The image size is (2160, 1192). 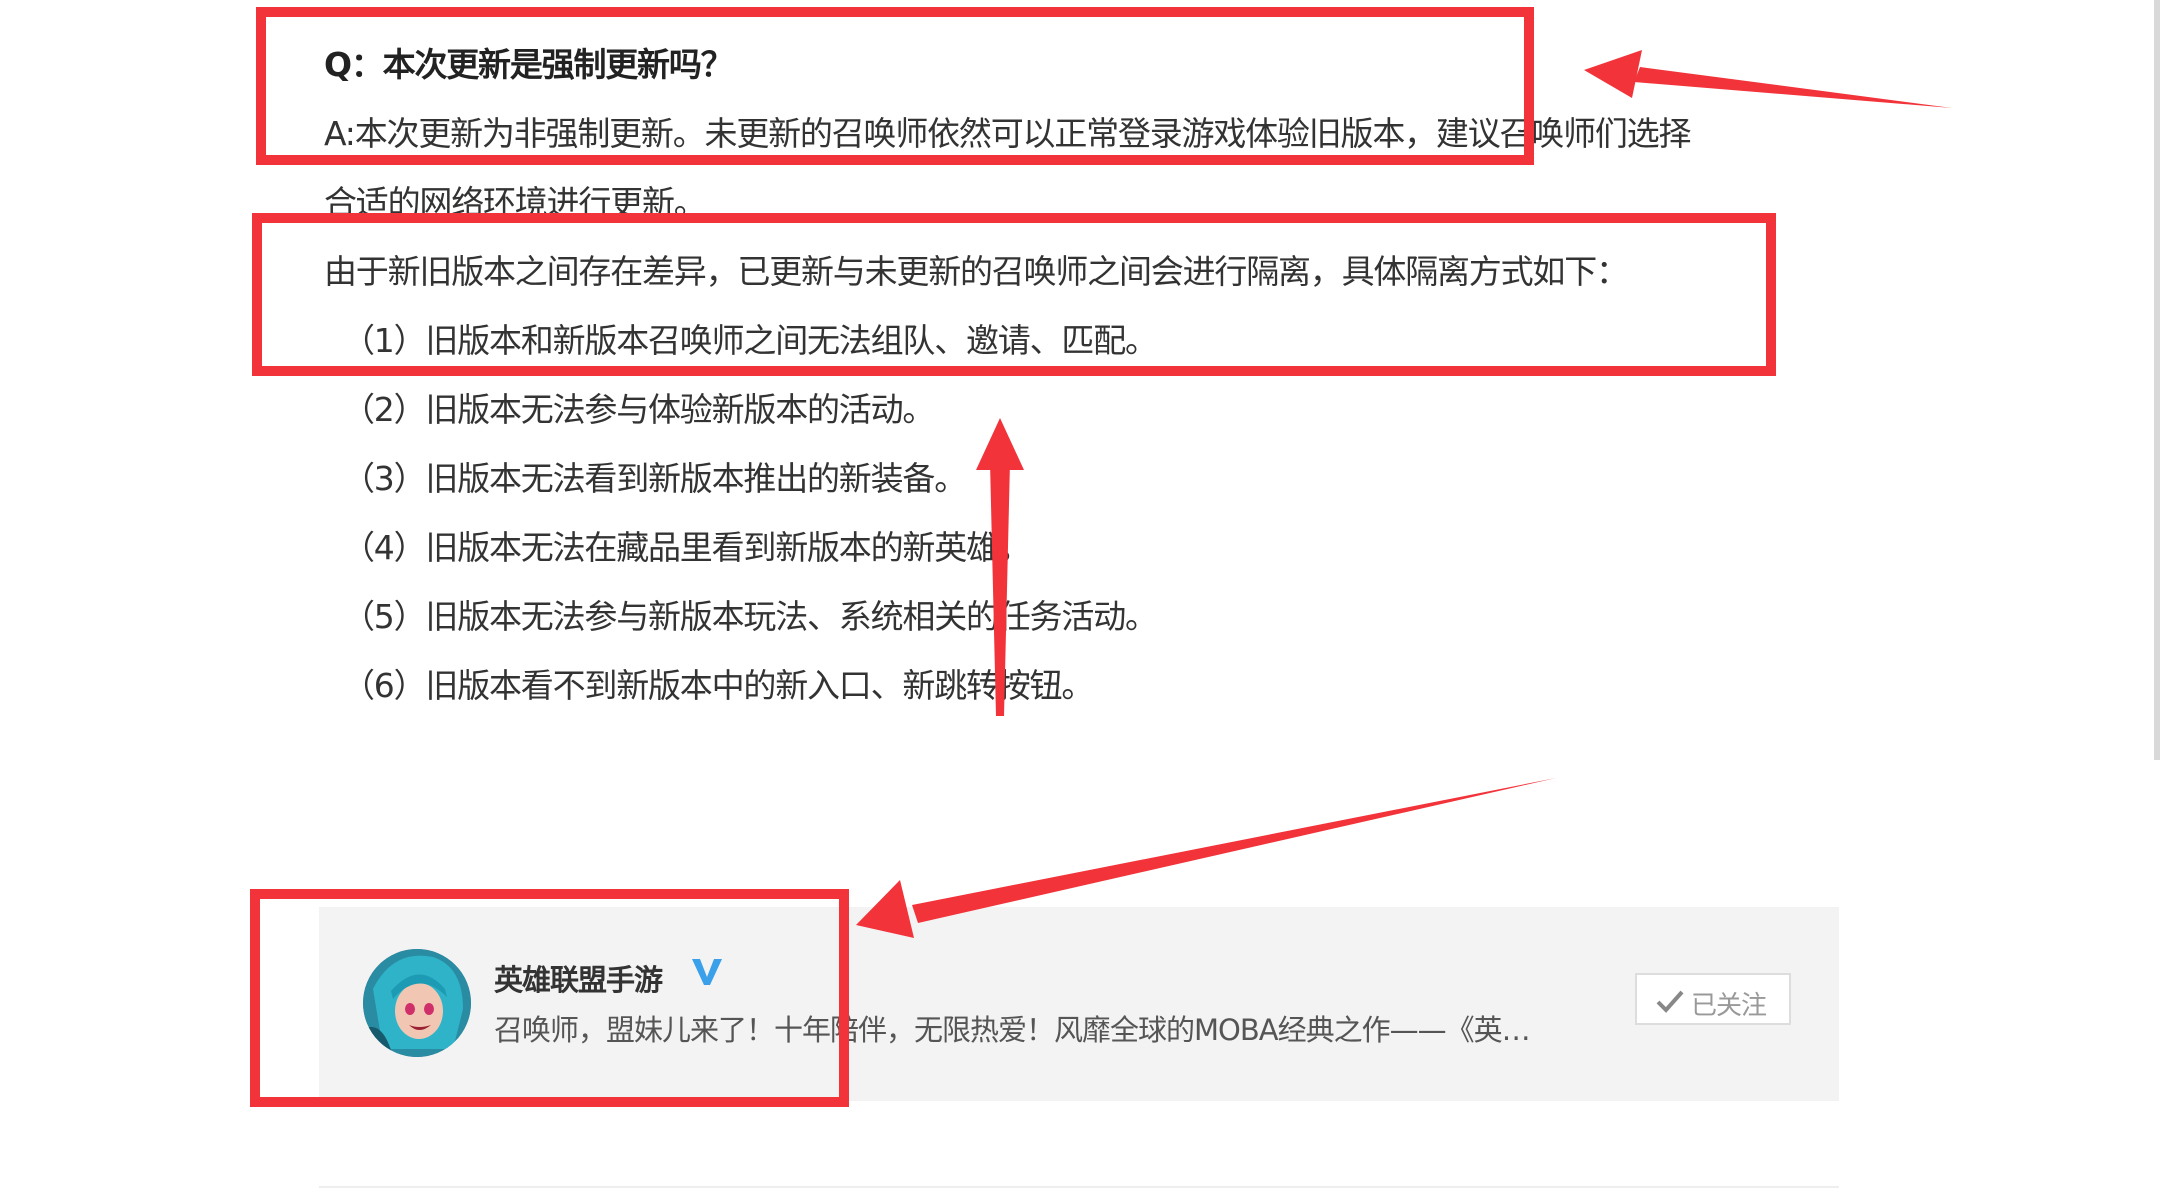 I want to click on faq-answer-line-2: 合适的网络环境进行更新。, so click(x=515, y=202).